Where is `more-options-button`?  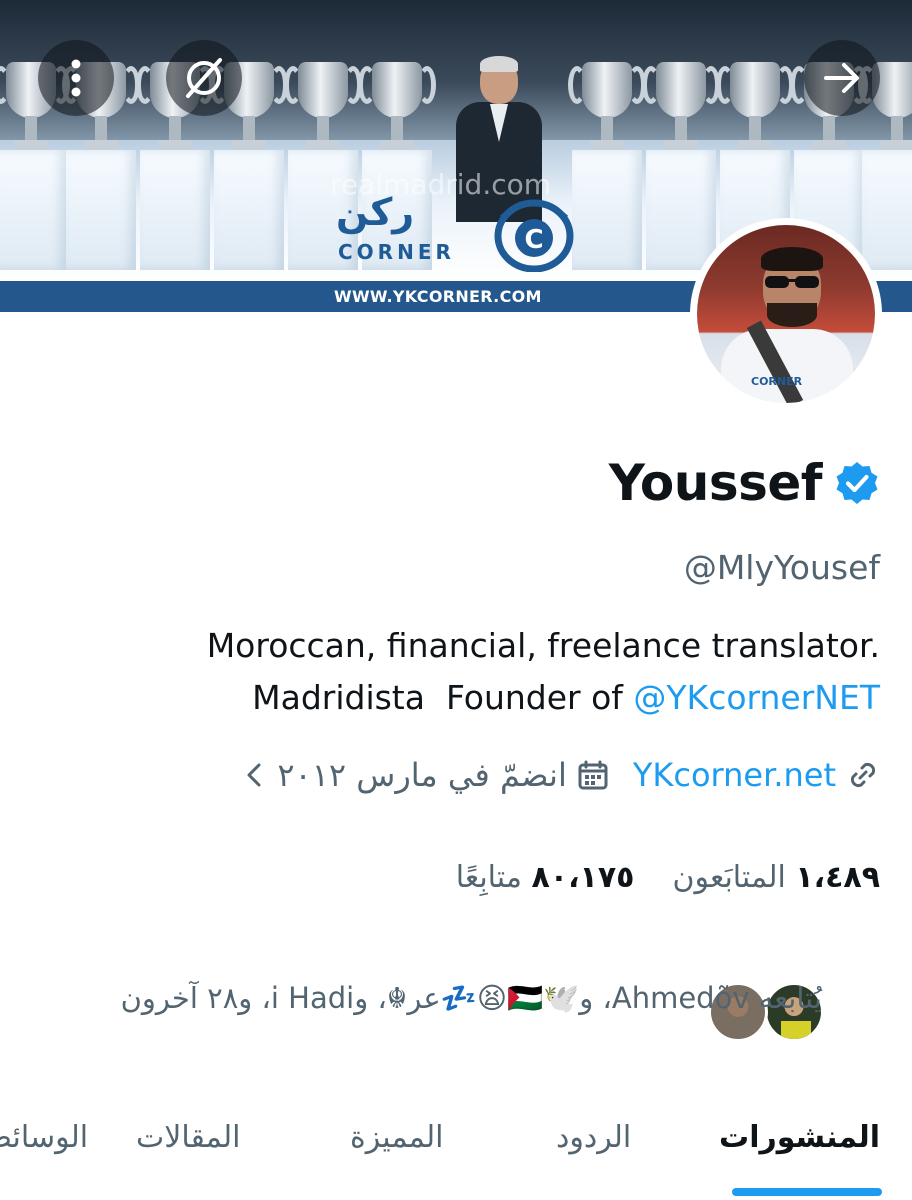 more-options-button is located at coordinates (76, 78).